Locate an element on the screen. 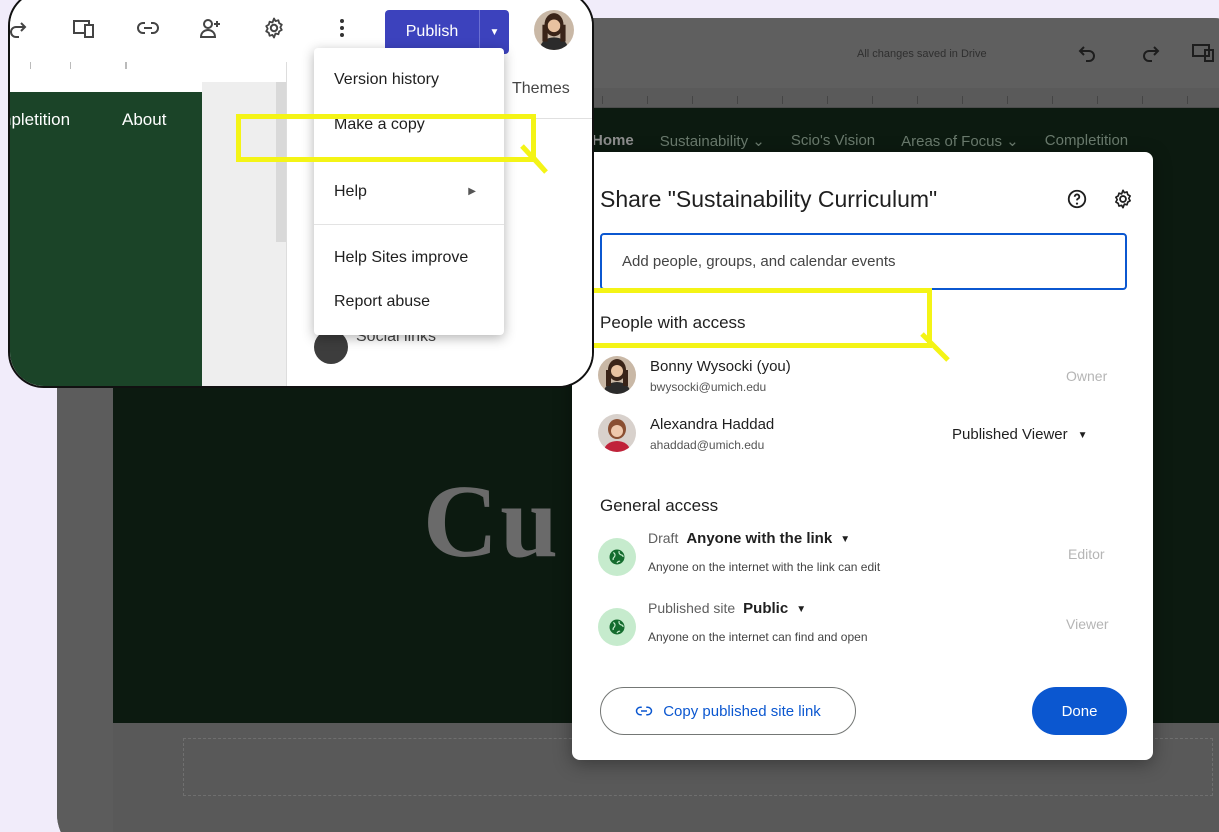 This screenshot has height=832, width=1219. done-button: Done is located at coordinates (1079, 711).